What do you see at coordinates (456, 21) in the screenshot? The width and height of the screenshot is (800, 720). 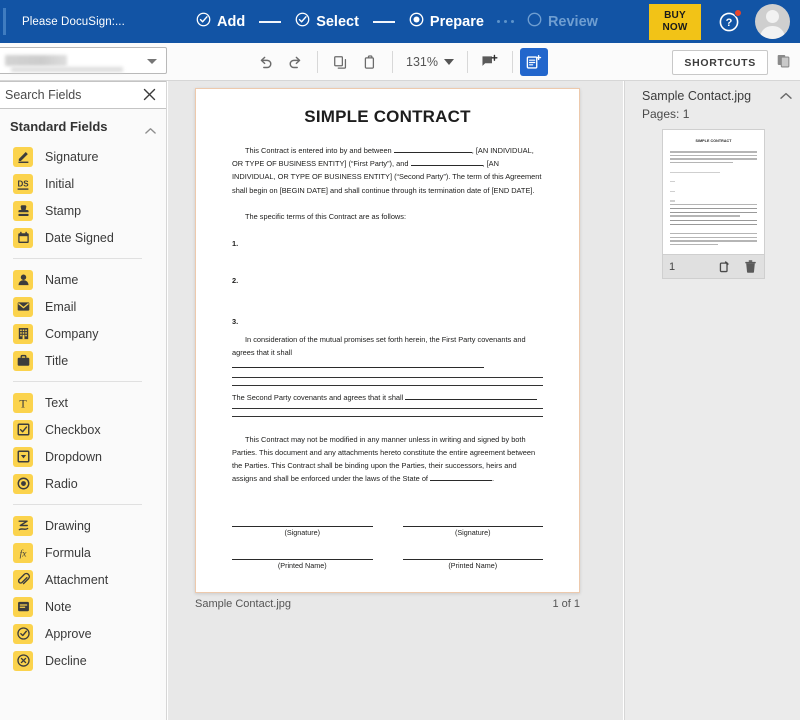 I see `step-prepare-label: Prepare` at bounding box center [456, 21].